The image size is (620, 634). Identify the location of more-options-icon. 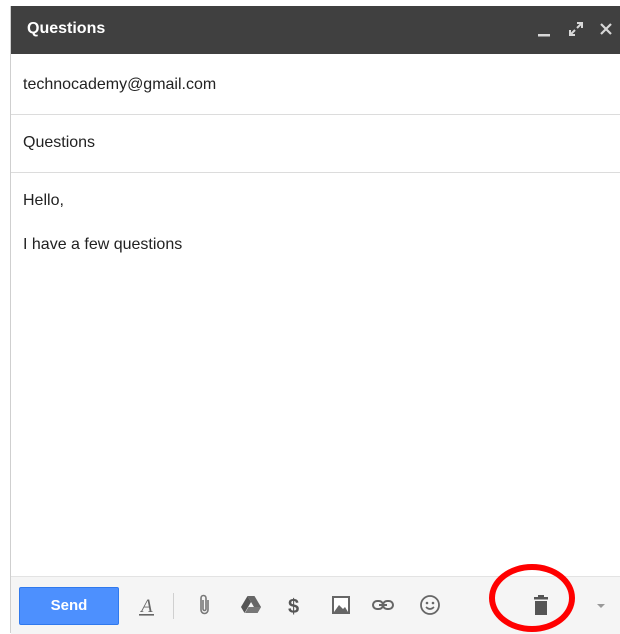
(601, 605).